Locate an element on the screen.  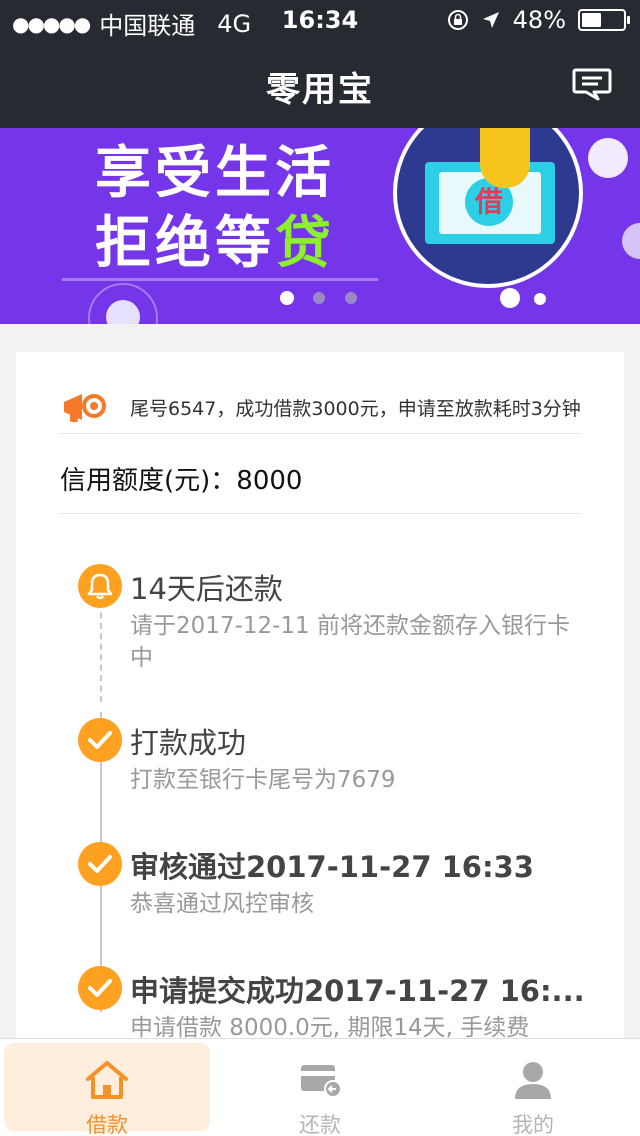
banner-headline-2: 拒绝等贷 is located at coordinates (215, 238).